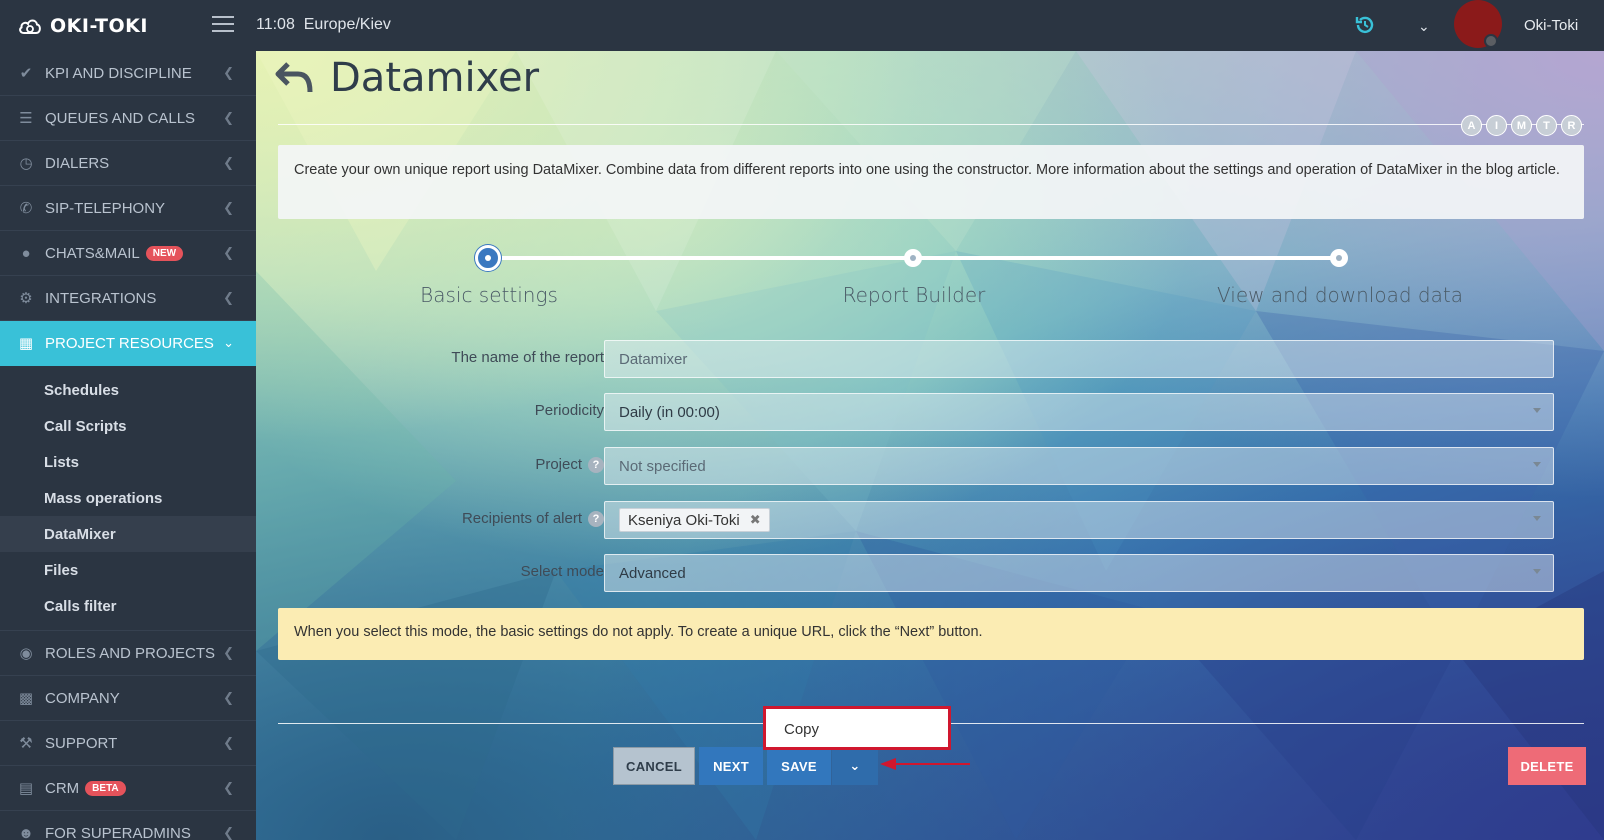  Describe the element at coordinates (128, 163) in the screenshot. I see `sidebar-item-dialers: ◷ DIALERS ❮` at that location.